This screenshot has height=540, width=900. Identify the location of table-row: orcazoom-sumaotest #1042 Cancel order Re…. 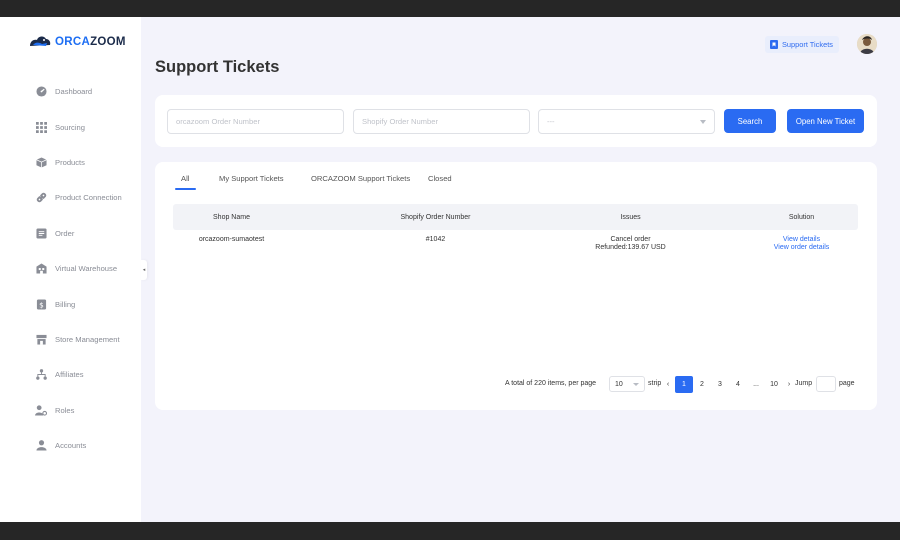
(515, 248).